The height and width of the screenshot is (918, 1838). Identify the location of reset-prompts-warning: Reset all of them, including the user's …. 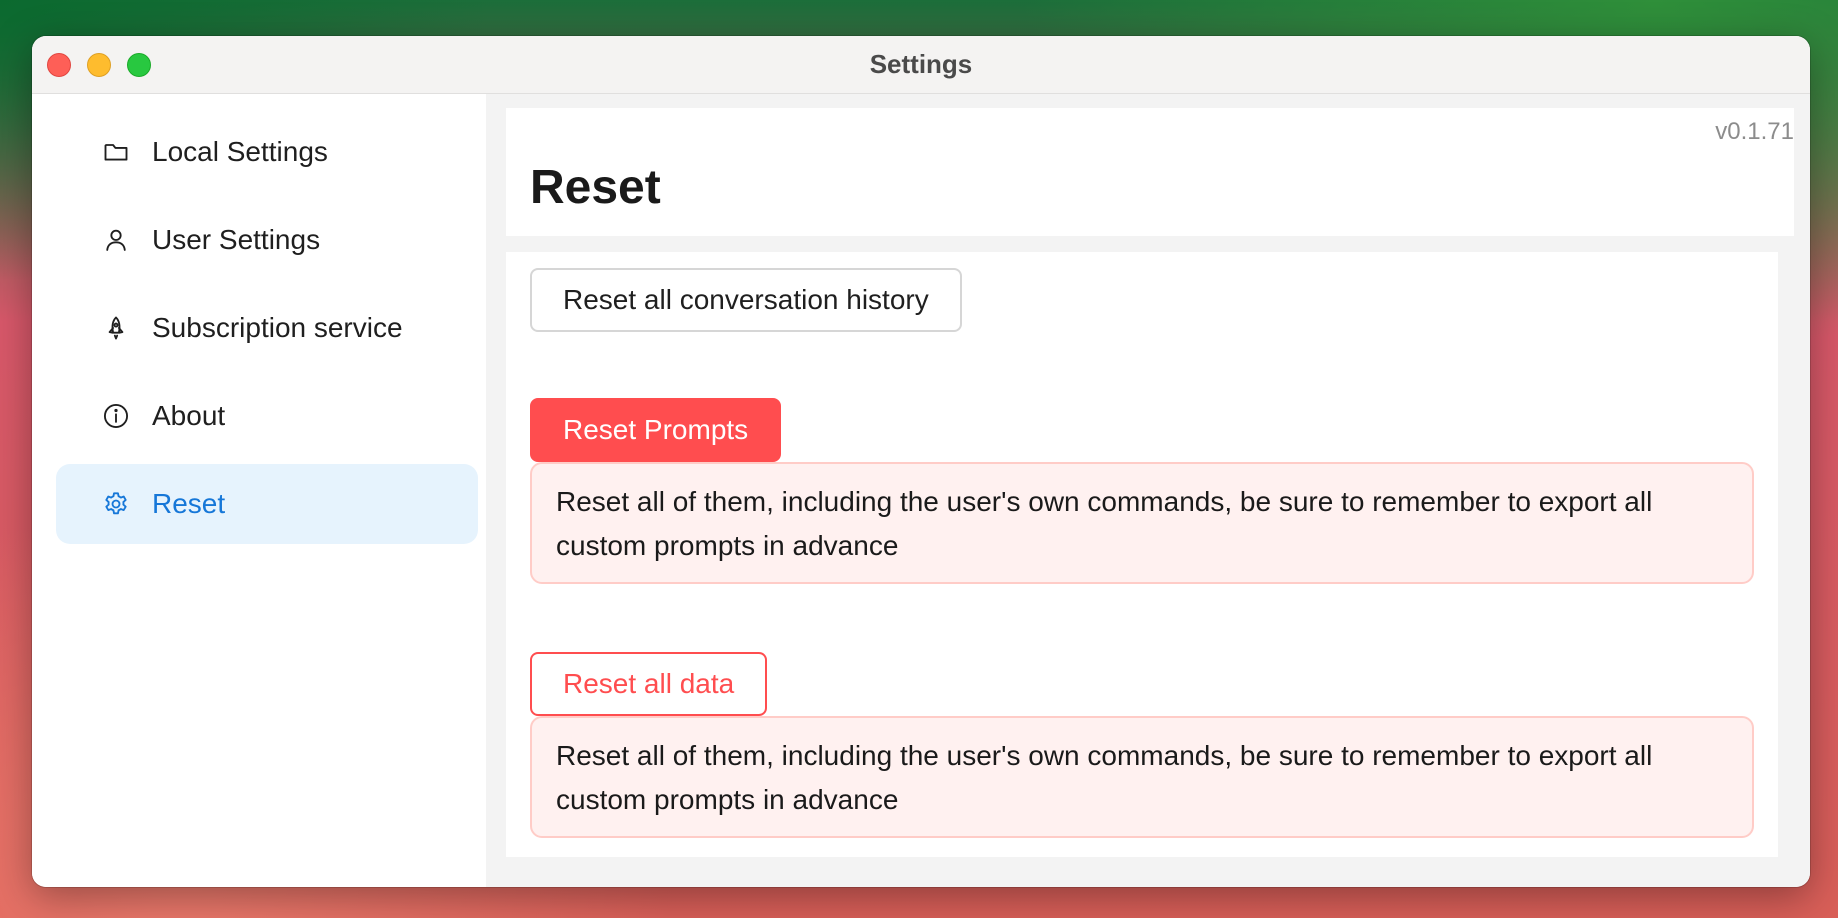
(1142, 523).